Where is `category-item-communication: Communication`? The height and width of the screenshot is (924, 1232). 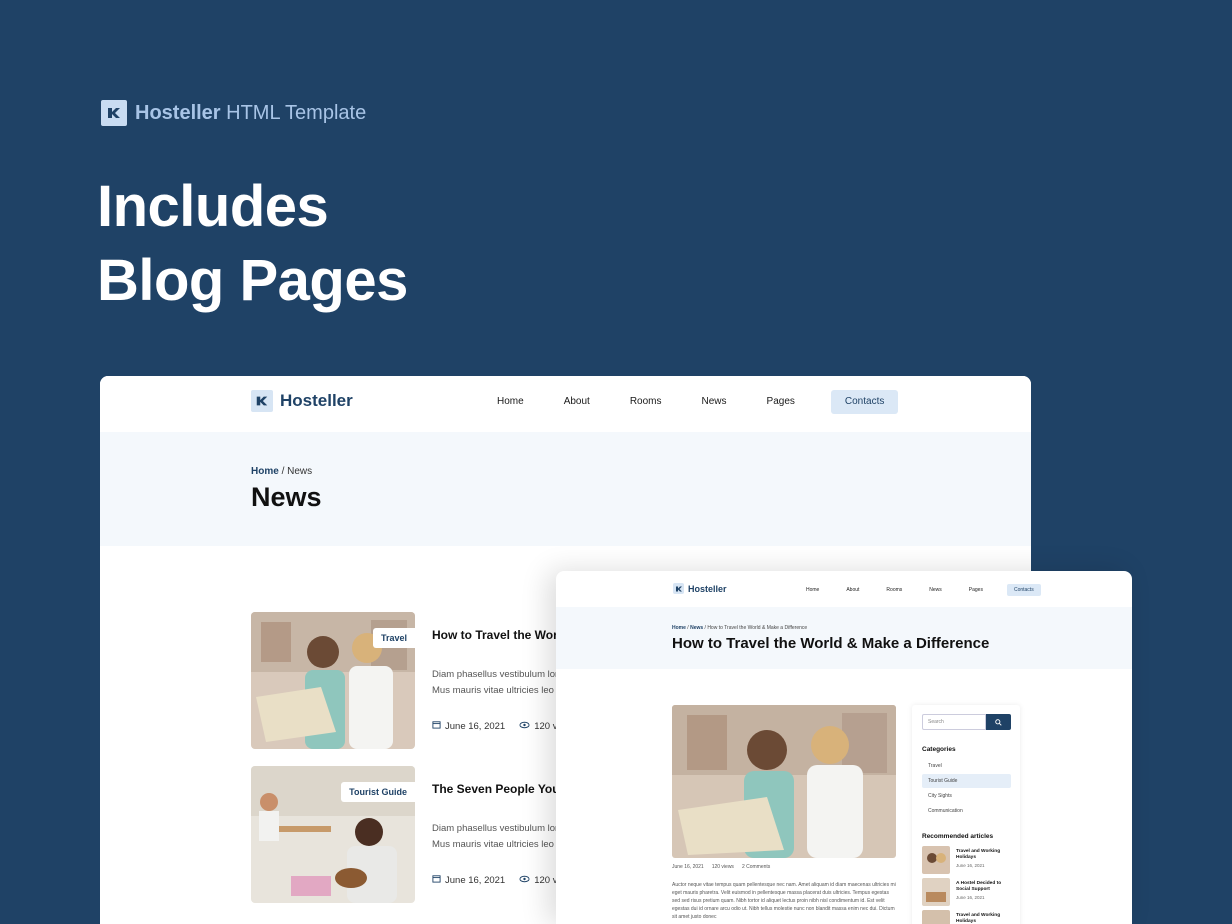 category-item-communication: Communication is located at coordinates (966, 811).